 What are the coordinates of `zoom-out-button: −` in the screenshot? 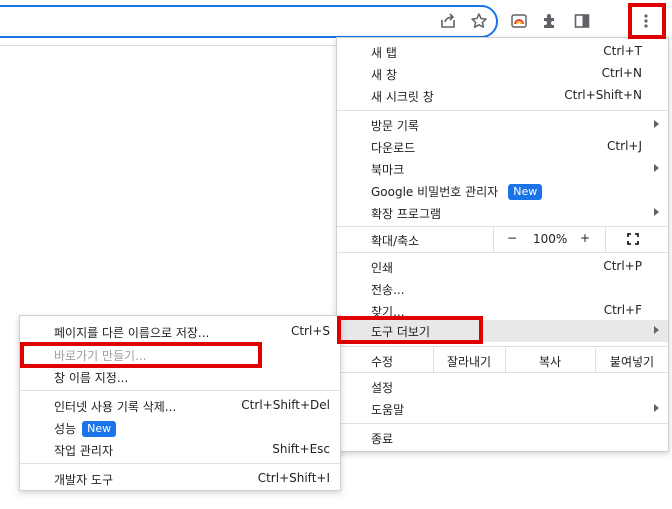 It's located at (512, 238).